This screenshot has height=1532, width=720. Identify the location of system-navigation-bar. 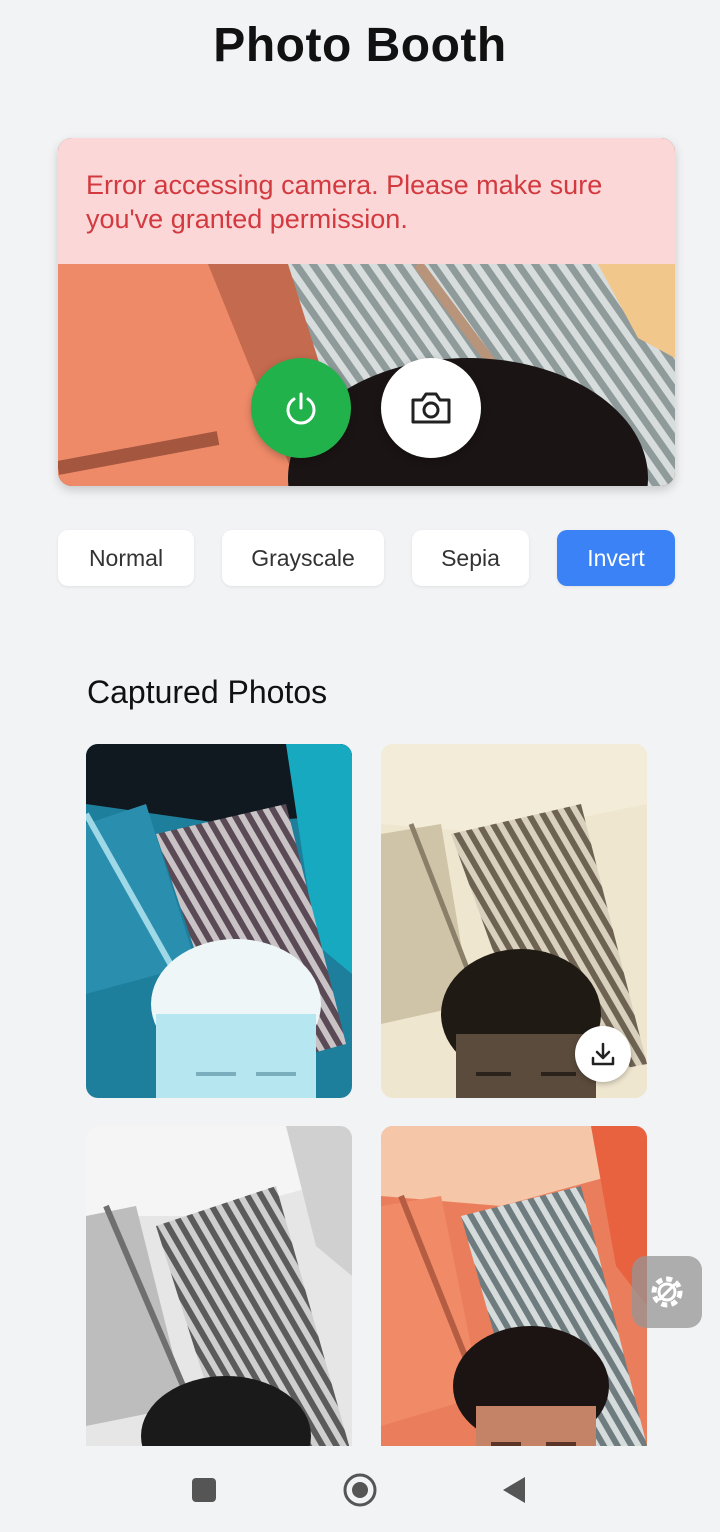
(360, 1489).